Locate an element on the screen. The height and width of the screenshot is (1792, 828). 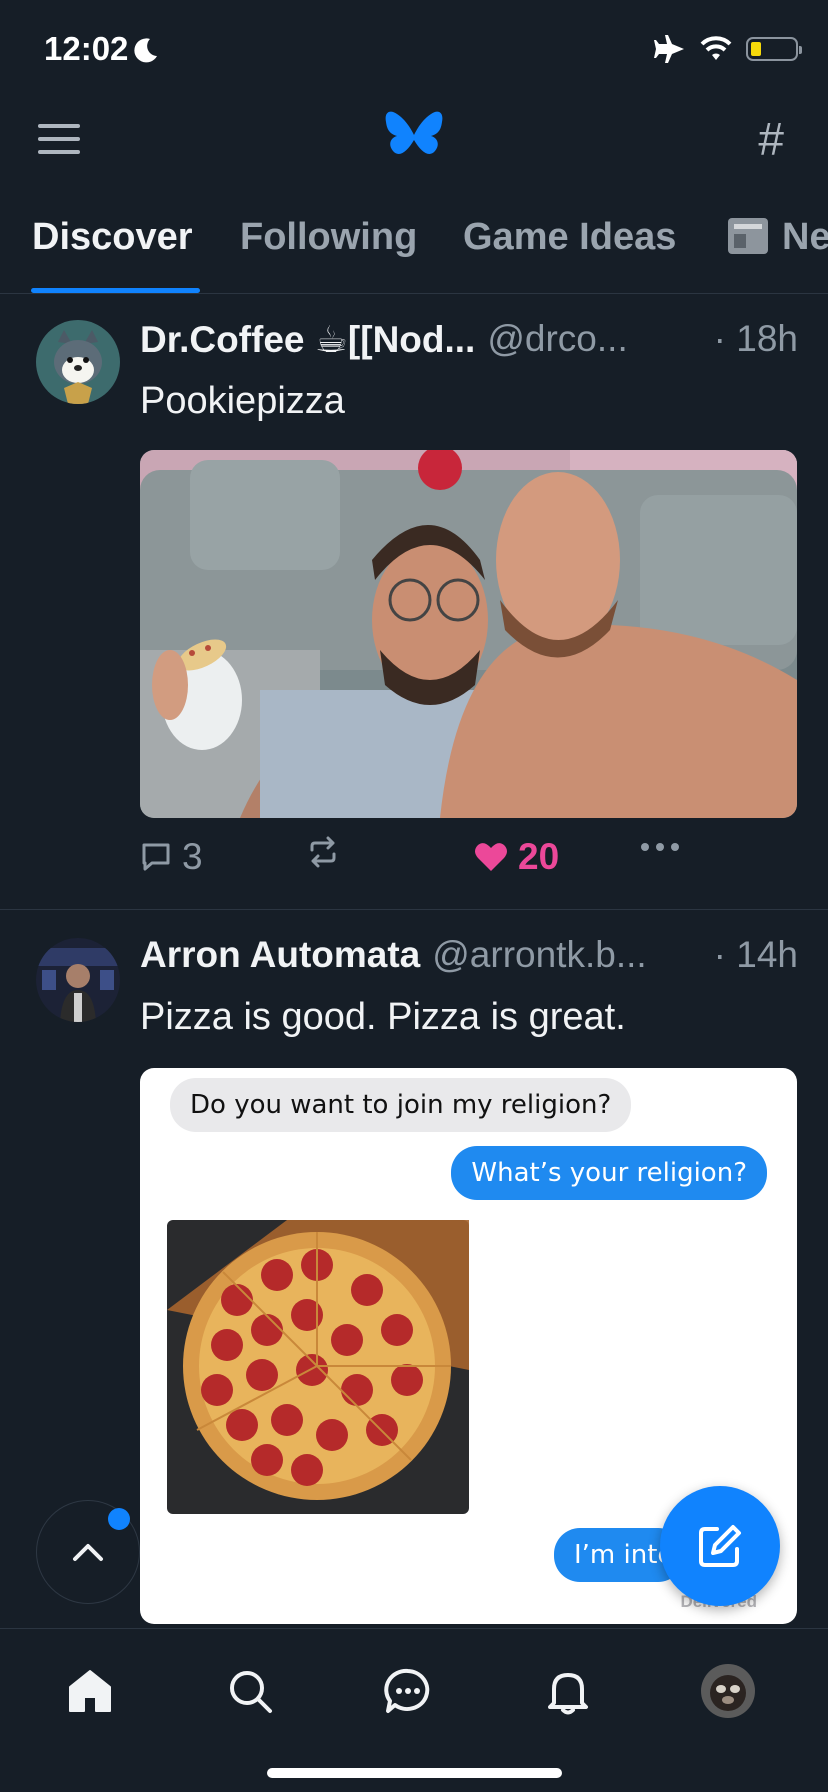
like-count: 20 is located at coordinates (539, 856).